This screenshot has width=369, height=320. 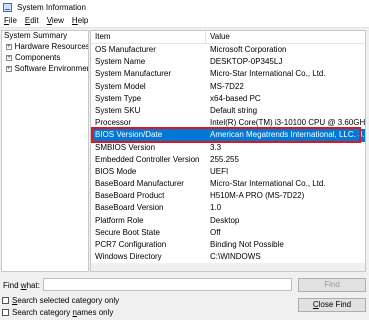 I want to click on tree-item-label: Software Environment, so click(x=51, y=68).